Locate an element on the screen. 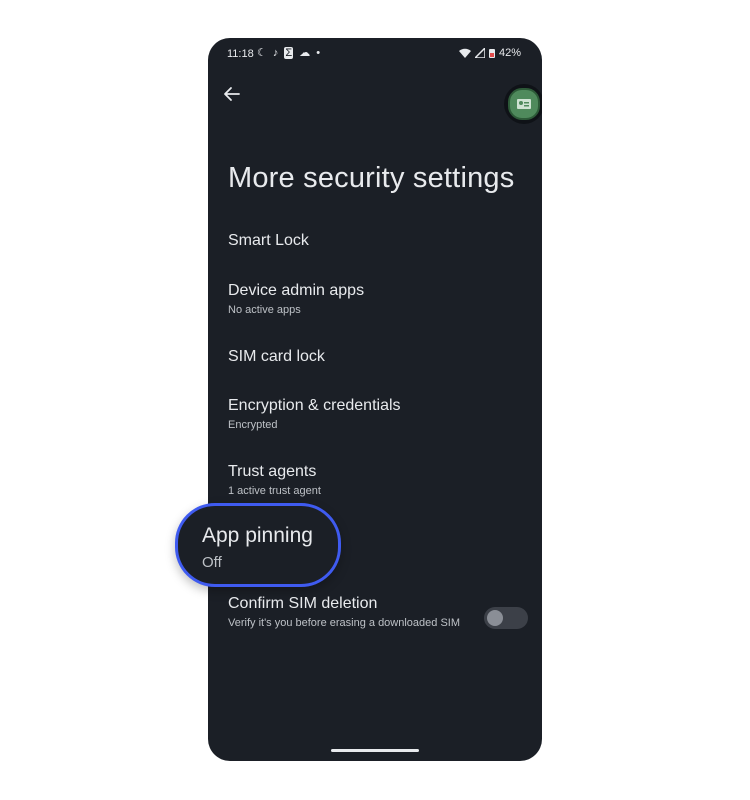 This screenshot has height=800, width=750. back-button is located at coordinates (232, 94).